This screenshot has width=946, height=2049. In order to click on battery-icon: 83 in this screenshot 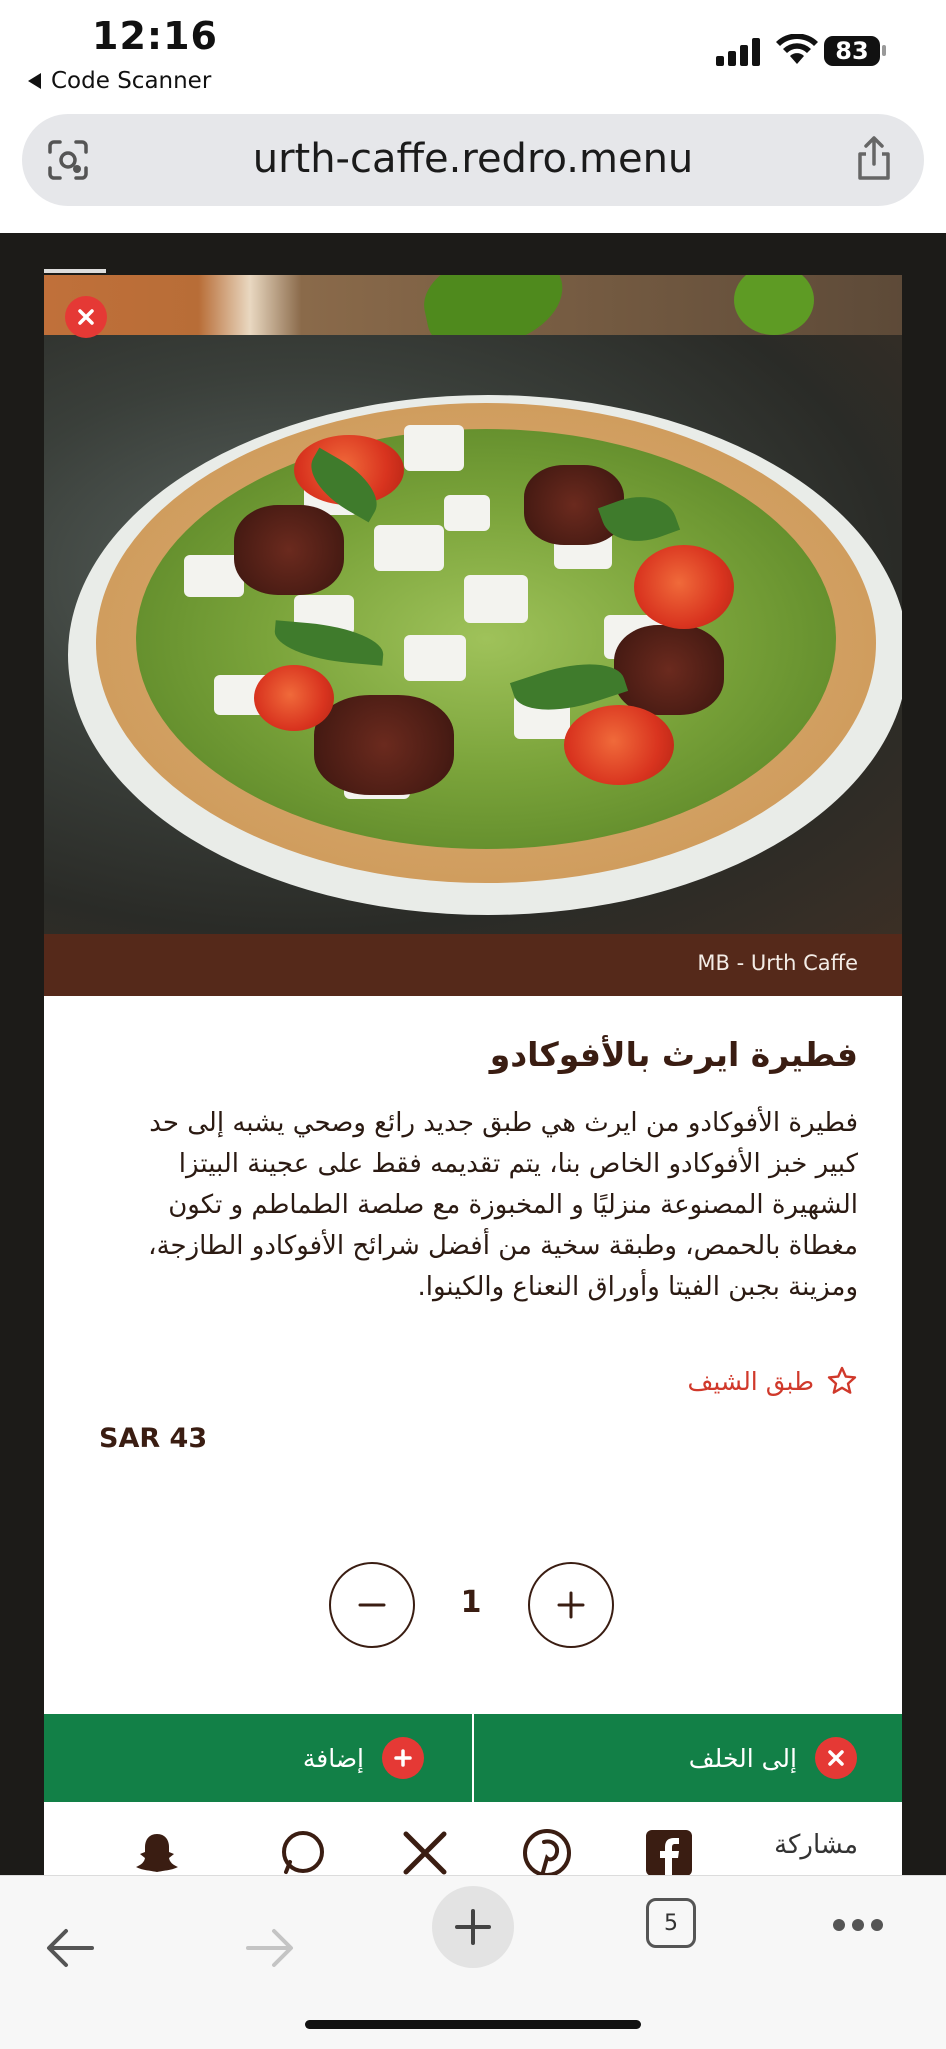, I will do `click(852, 51)`.